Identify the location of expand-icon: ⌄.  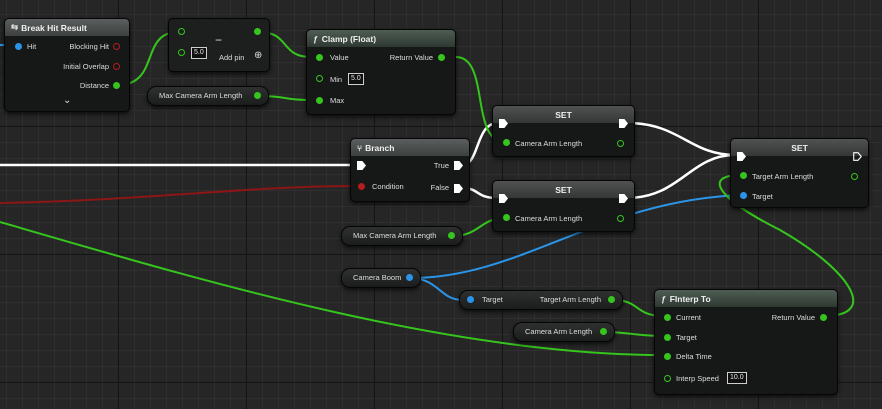
(67, 100).